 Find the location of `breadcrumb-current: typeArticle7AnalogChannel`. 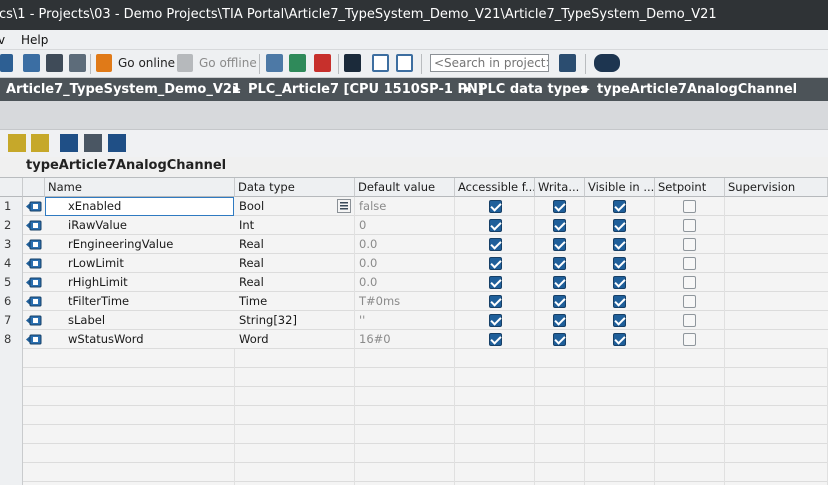

breadcrumb-current: typeArticle7AnalogChannel is located at coordinates (697, 89).